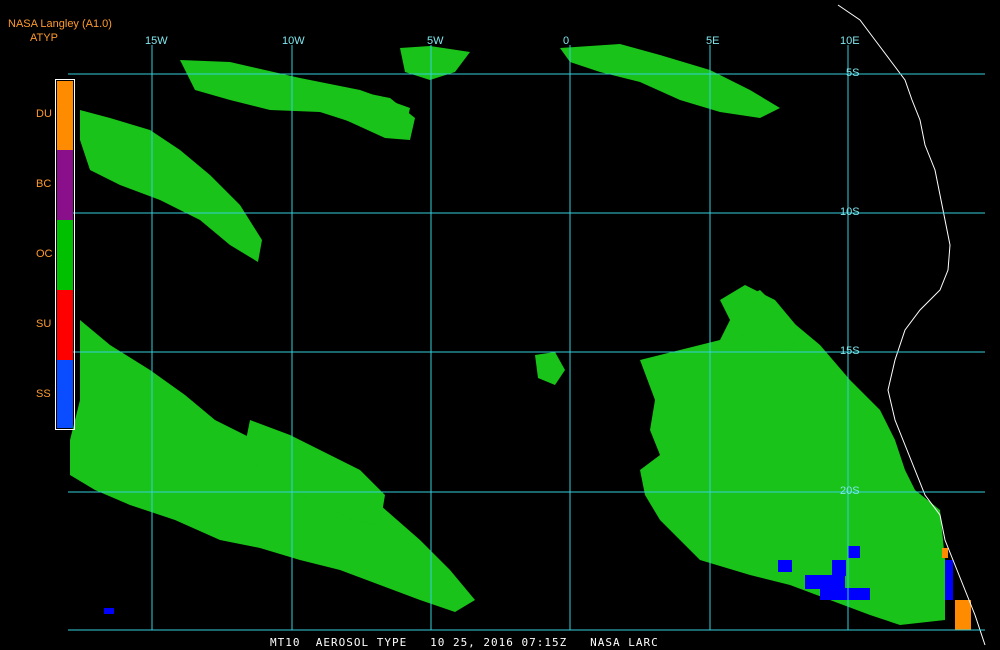 This screenshot has width=1000, height=650. Describe the element at coordinates (44, 114) in the screenshot. I see `legend-label-du: DU` at that location.